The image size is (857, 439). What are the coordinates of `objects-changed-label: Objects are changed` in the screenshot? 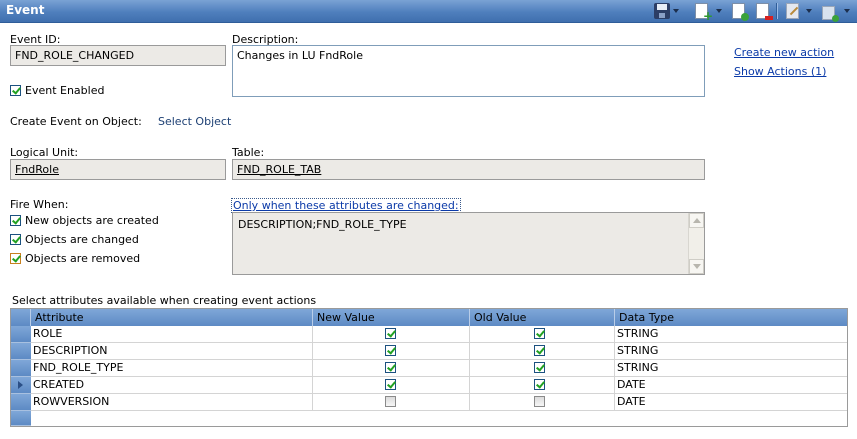 It's located at (82, 239).